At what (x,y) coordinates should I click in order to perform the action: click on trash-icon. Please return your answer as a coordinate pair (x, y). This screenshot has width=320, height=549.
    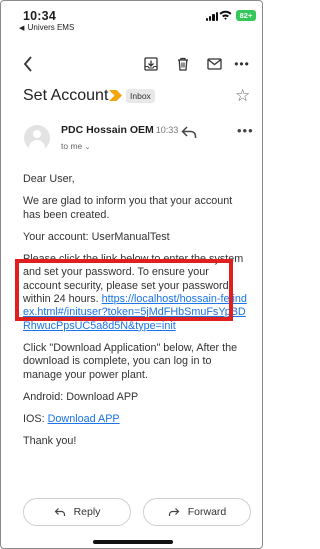
    Looking at the image, I should click on (183, 64).